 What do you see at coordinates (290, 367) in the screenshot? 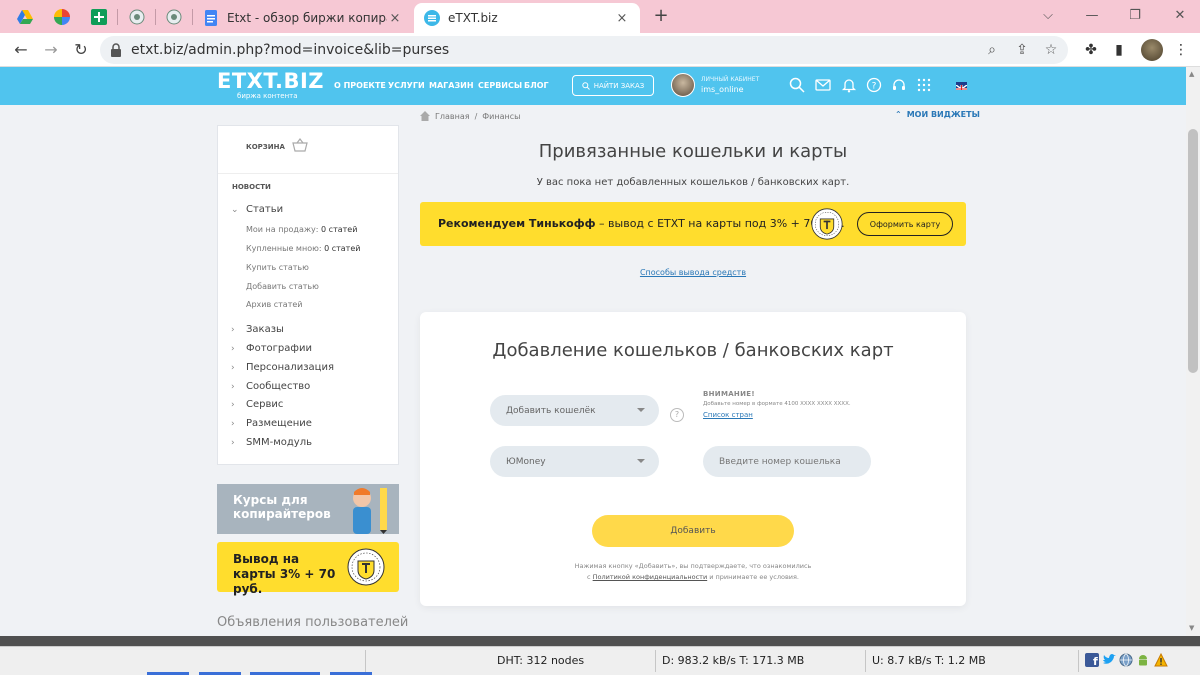
I see `sidebar-item-personalization: Персонализация` at bounding box center [290, 367].